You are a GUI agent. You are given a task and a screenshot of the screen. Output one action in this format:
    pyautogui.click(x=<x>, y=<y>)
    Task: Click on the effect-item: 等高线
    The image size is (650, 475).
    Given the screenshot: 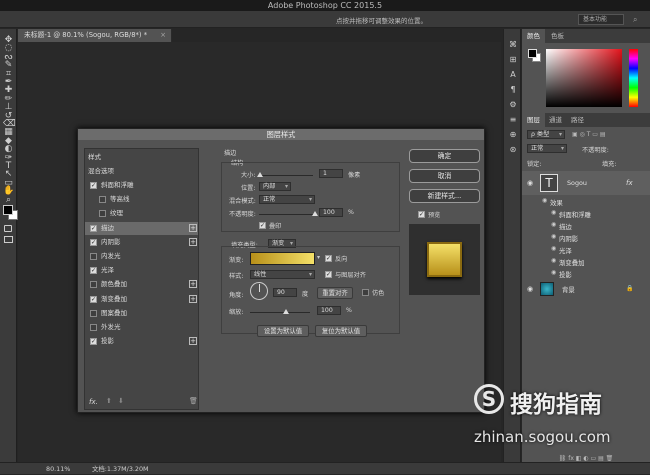 What is the action you would take?
    pyautogui.click(x=141, y=199)
    